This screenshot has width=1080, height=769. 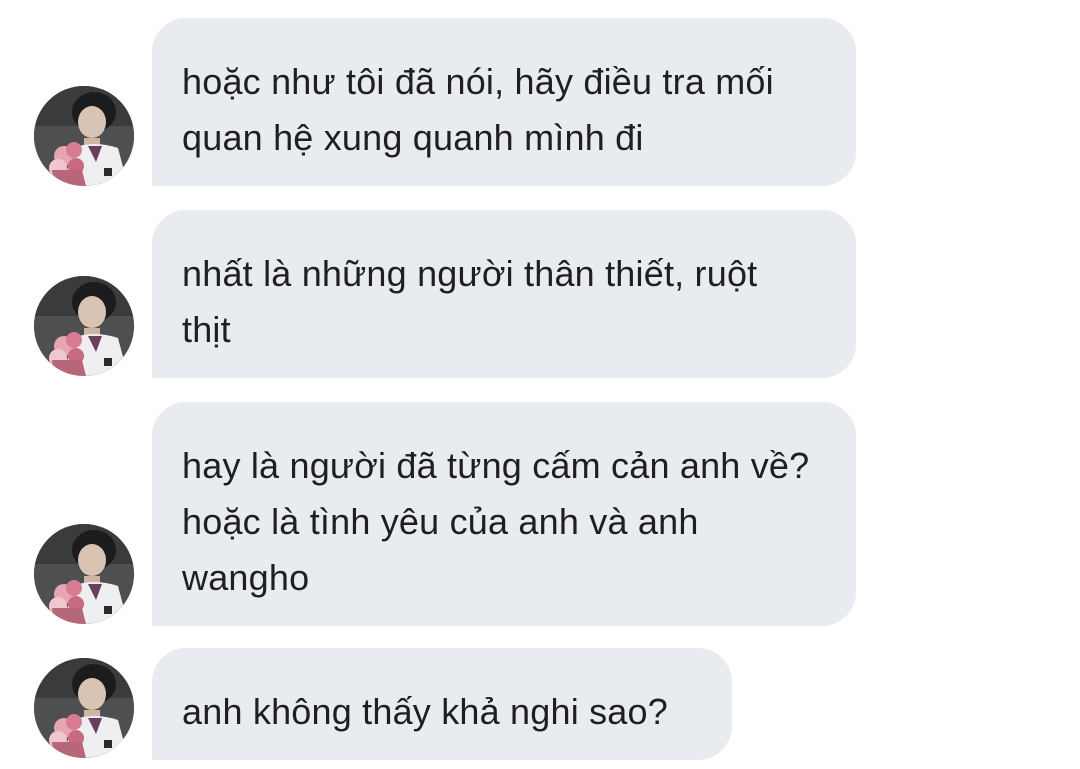 What do you see at coordinates (496, 465) in the screenshot?
I see `message-text-line: hay là người đã từng cấm cản anh về?` at bounding box center [496, 465].